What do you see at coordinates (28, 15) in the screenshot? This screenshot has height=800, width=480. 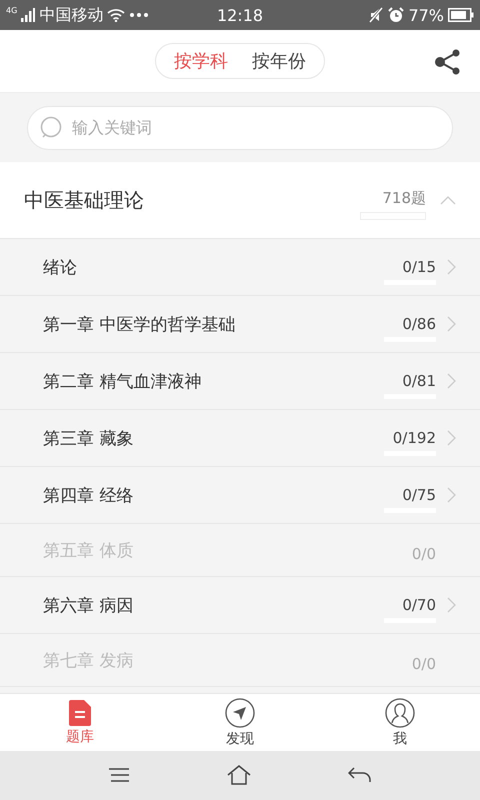 I see `signal-icon` at bounding box center [28, 15].